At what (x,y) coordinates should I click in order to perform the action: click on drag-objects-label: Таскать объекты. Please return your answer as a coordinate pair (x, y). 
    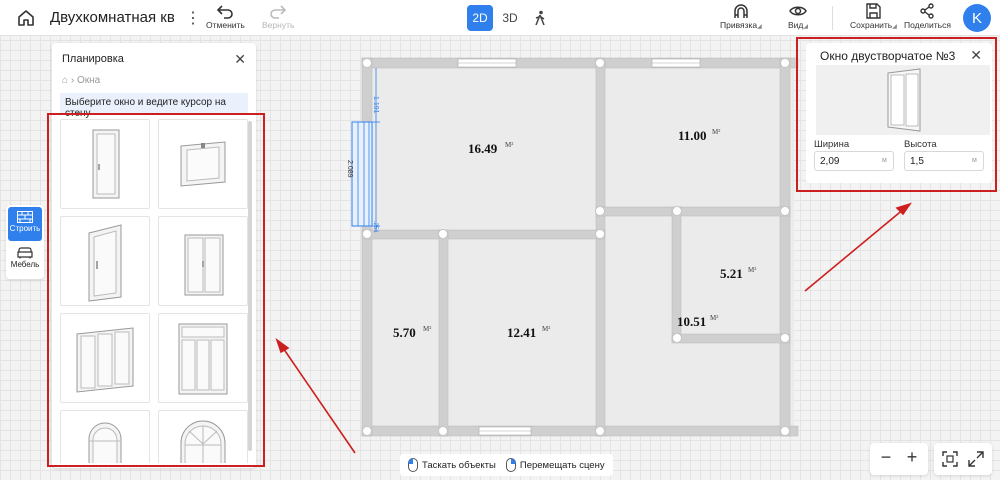
    Looking at the image, I should click on (459, 465).